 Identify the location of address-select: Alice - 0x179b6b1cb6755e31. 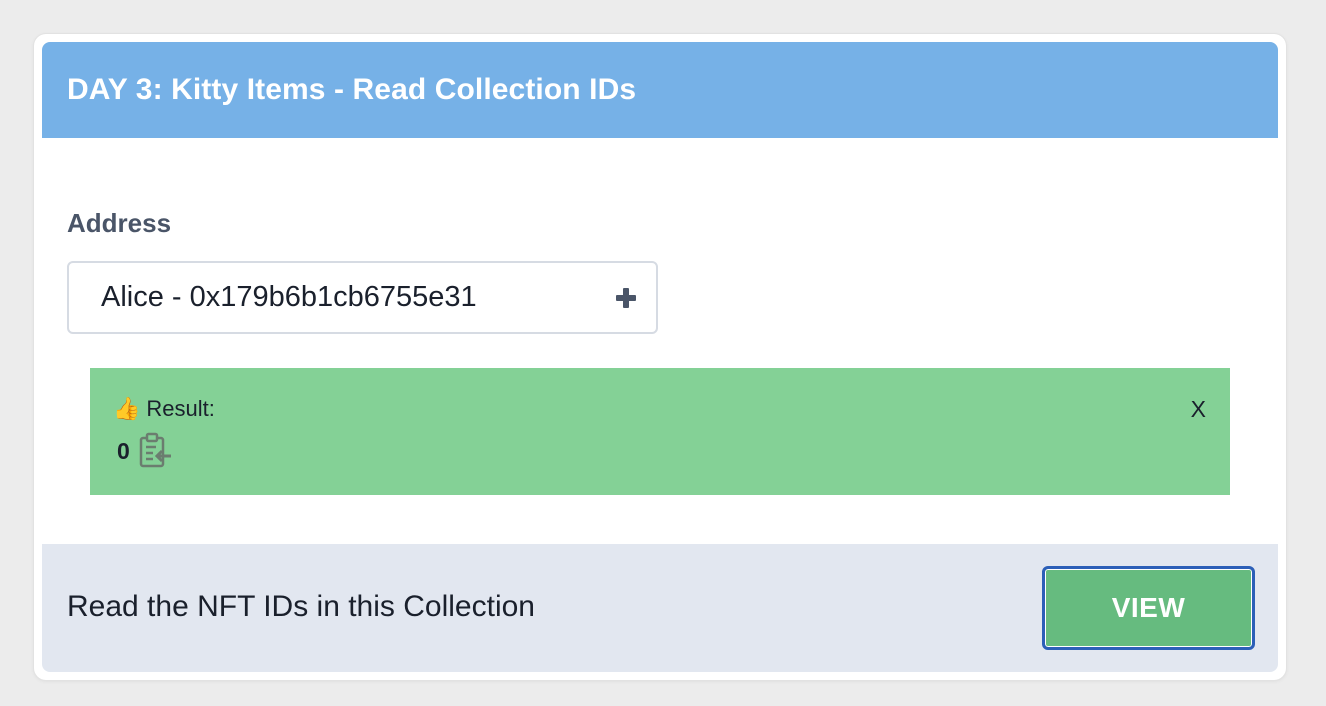
(362, 297).